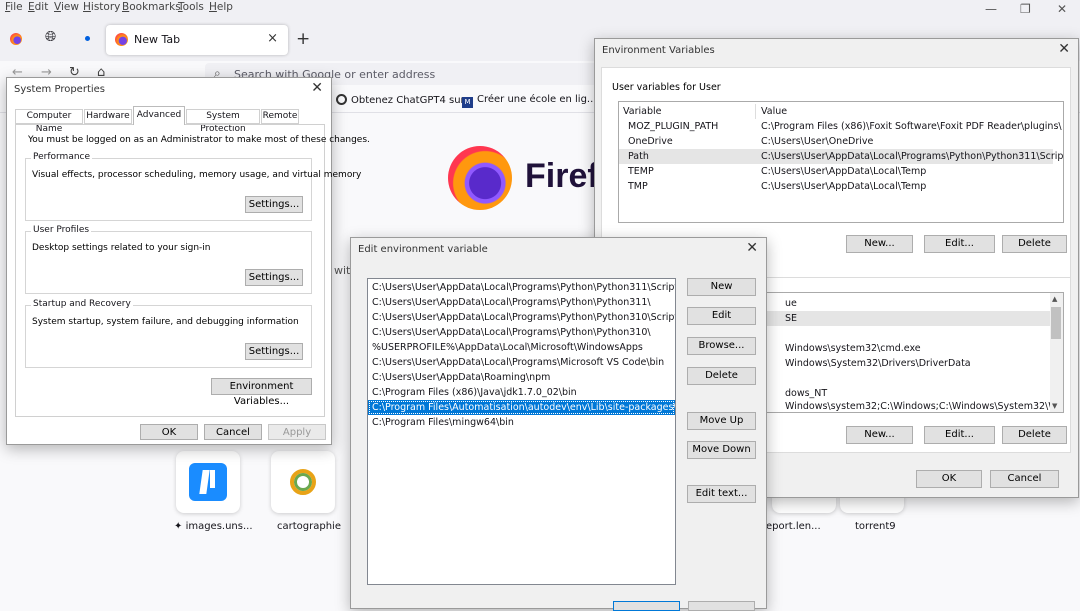  I want to click on restore-button: ❐, so click(1025, 9).